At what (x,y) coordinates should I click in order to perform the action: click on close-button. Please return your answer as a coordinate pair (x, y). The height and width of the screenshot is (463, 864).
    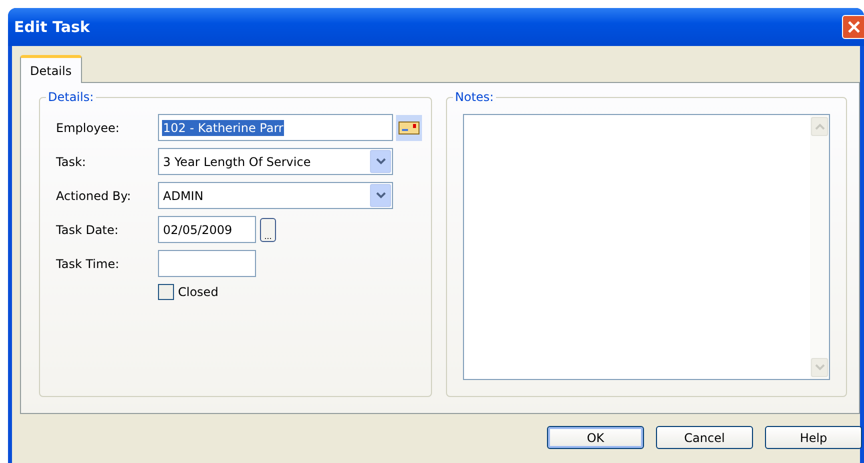
    Looking at the image, I should click on (853, 27).